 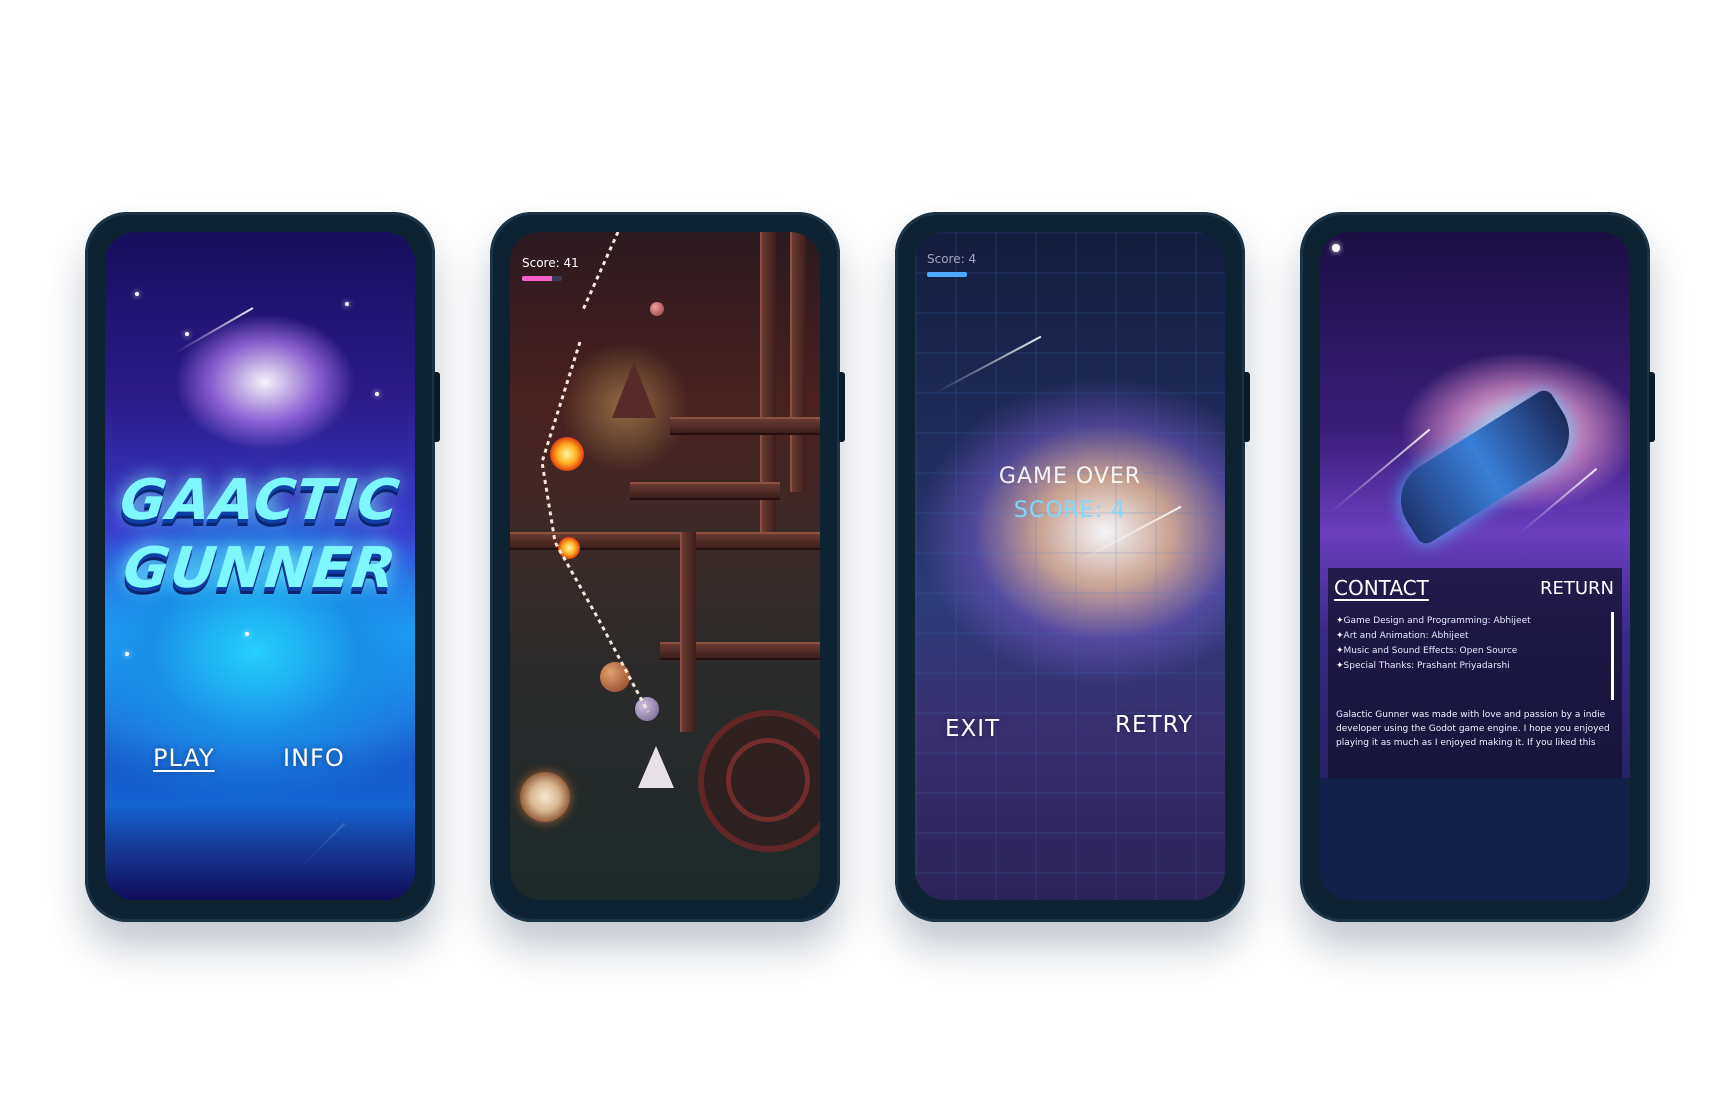 What do you see at coordinates (1070, 510) in the screenshot?
I see `final-score: SCORE: 4` at bounding box center [1070, 510].